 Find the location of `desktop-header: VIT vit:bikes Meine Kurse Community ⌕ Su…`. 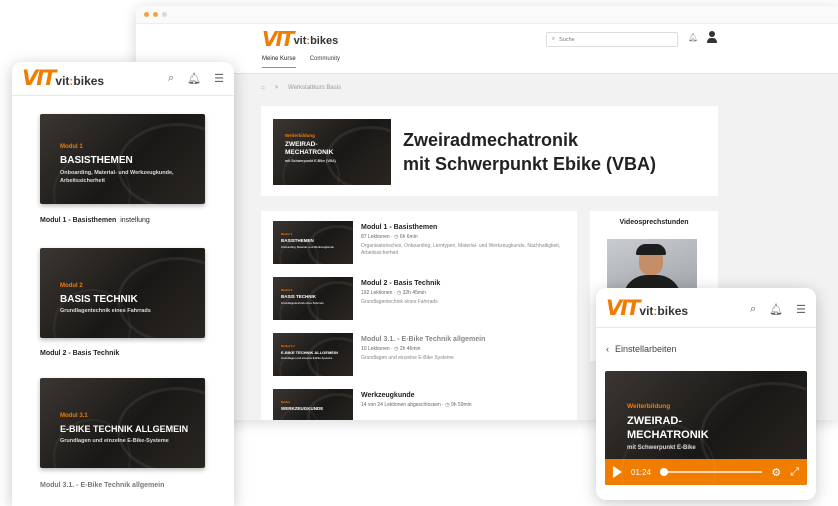

desktop-header: VIT vit:bikes Meine Kurse Community ⌕ Su… is located at coordinates (487, 49).